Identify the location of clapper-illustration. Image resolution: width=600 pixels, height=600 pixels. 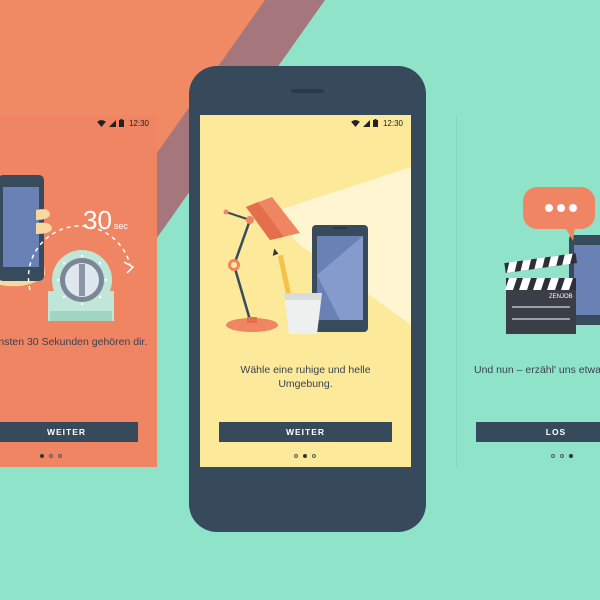
(552, 260).